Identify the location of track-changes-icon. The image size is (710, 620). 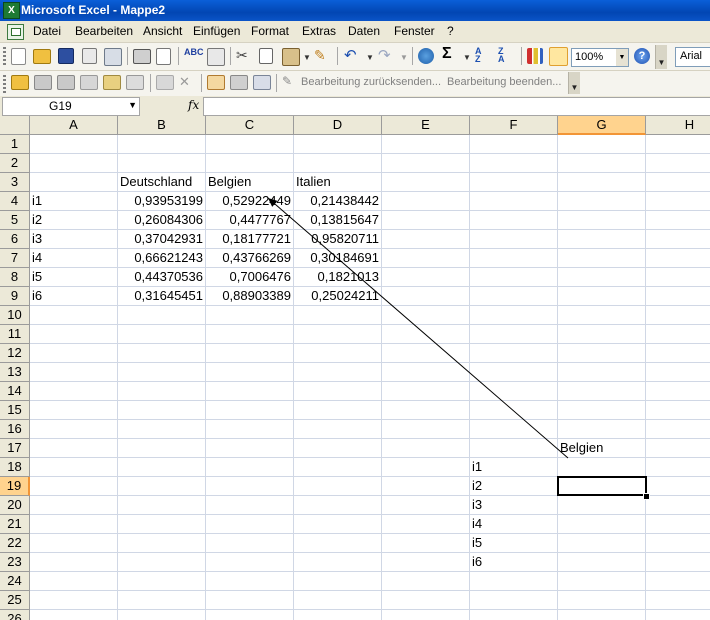
(165, 82).